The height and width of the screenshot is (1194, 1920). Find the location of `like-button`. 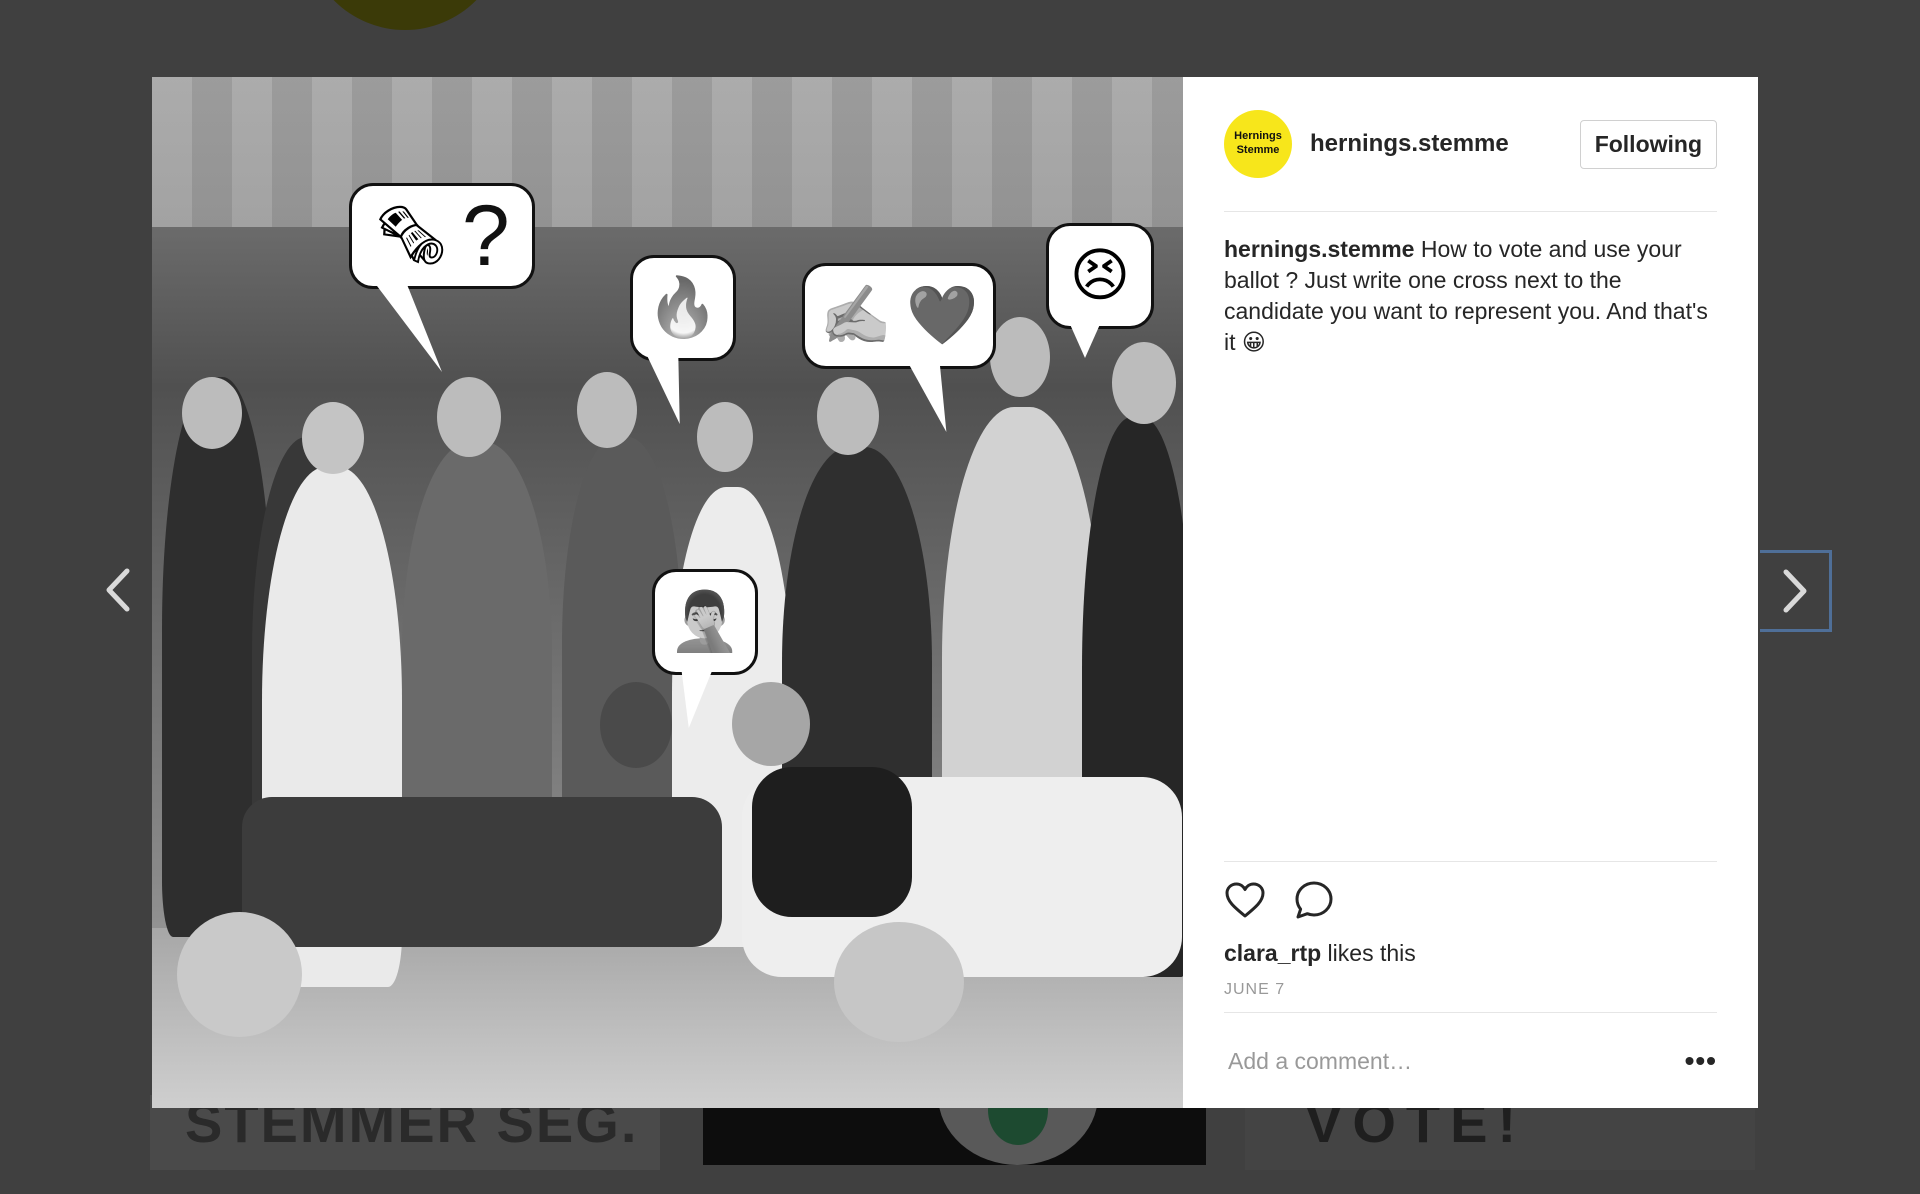

like-button is located at coordinates (1245, 902).